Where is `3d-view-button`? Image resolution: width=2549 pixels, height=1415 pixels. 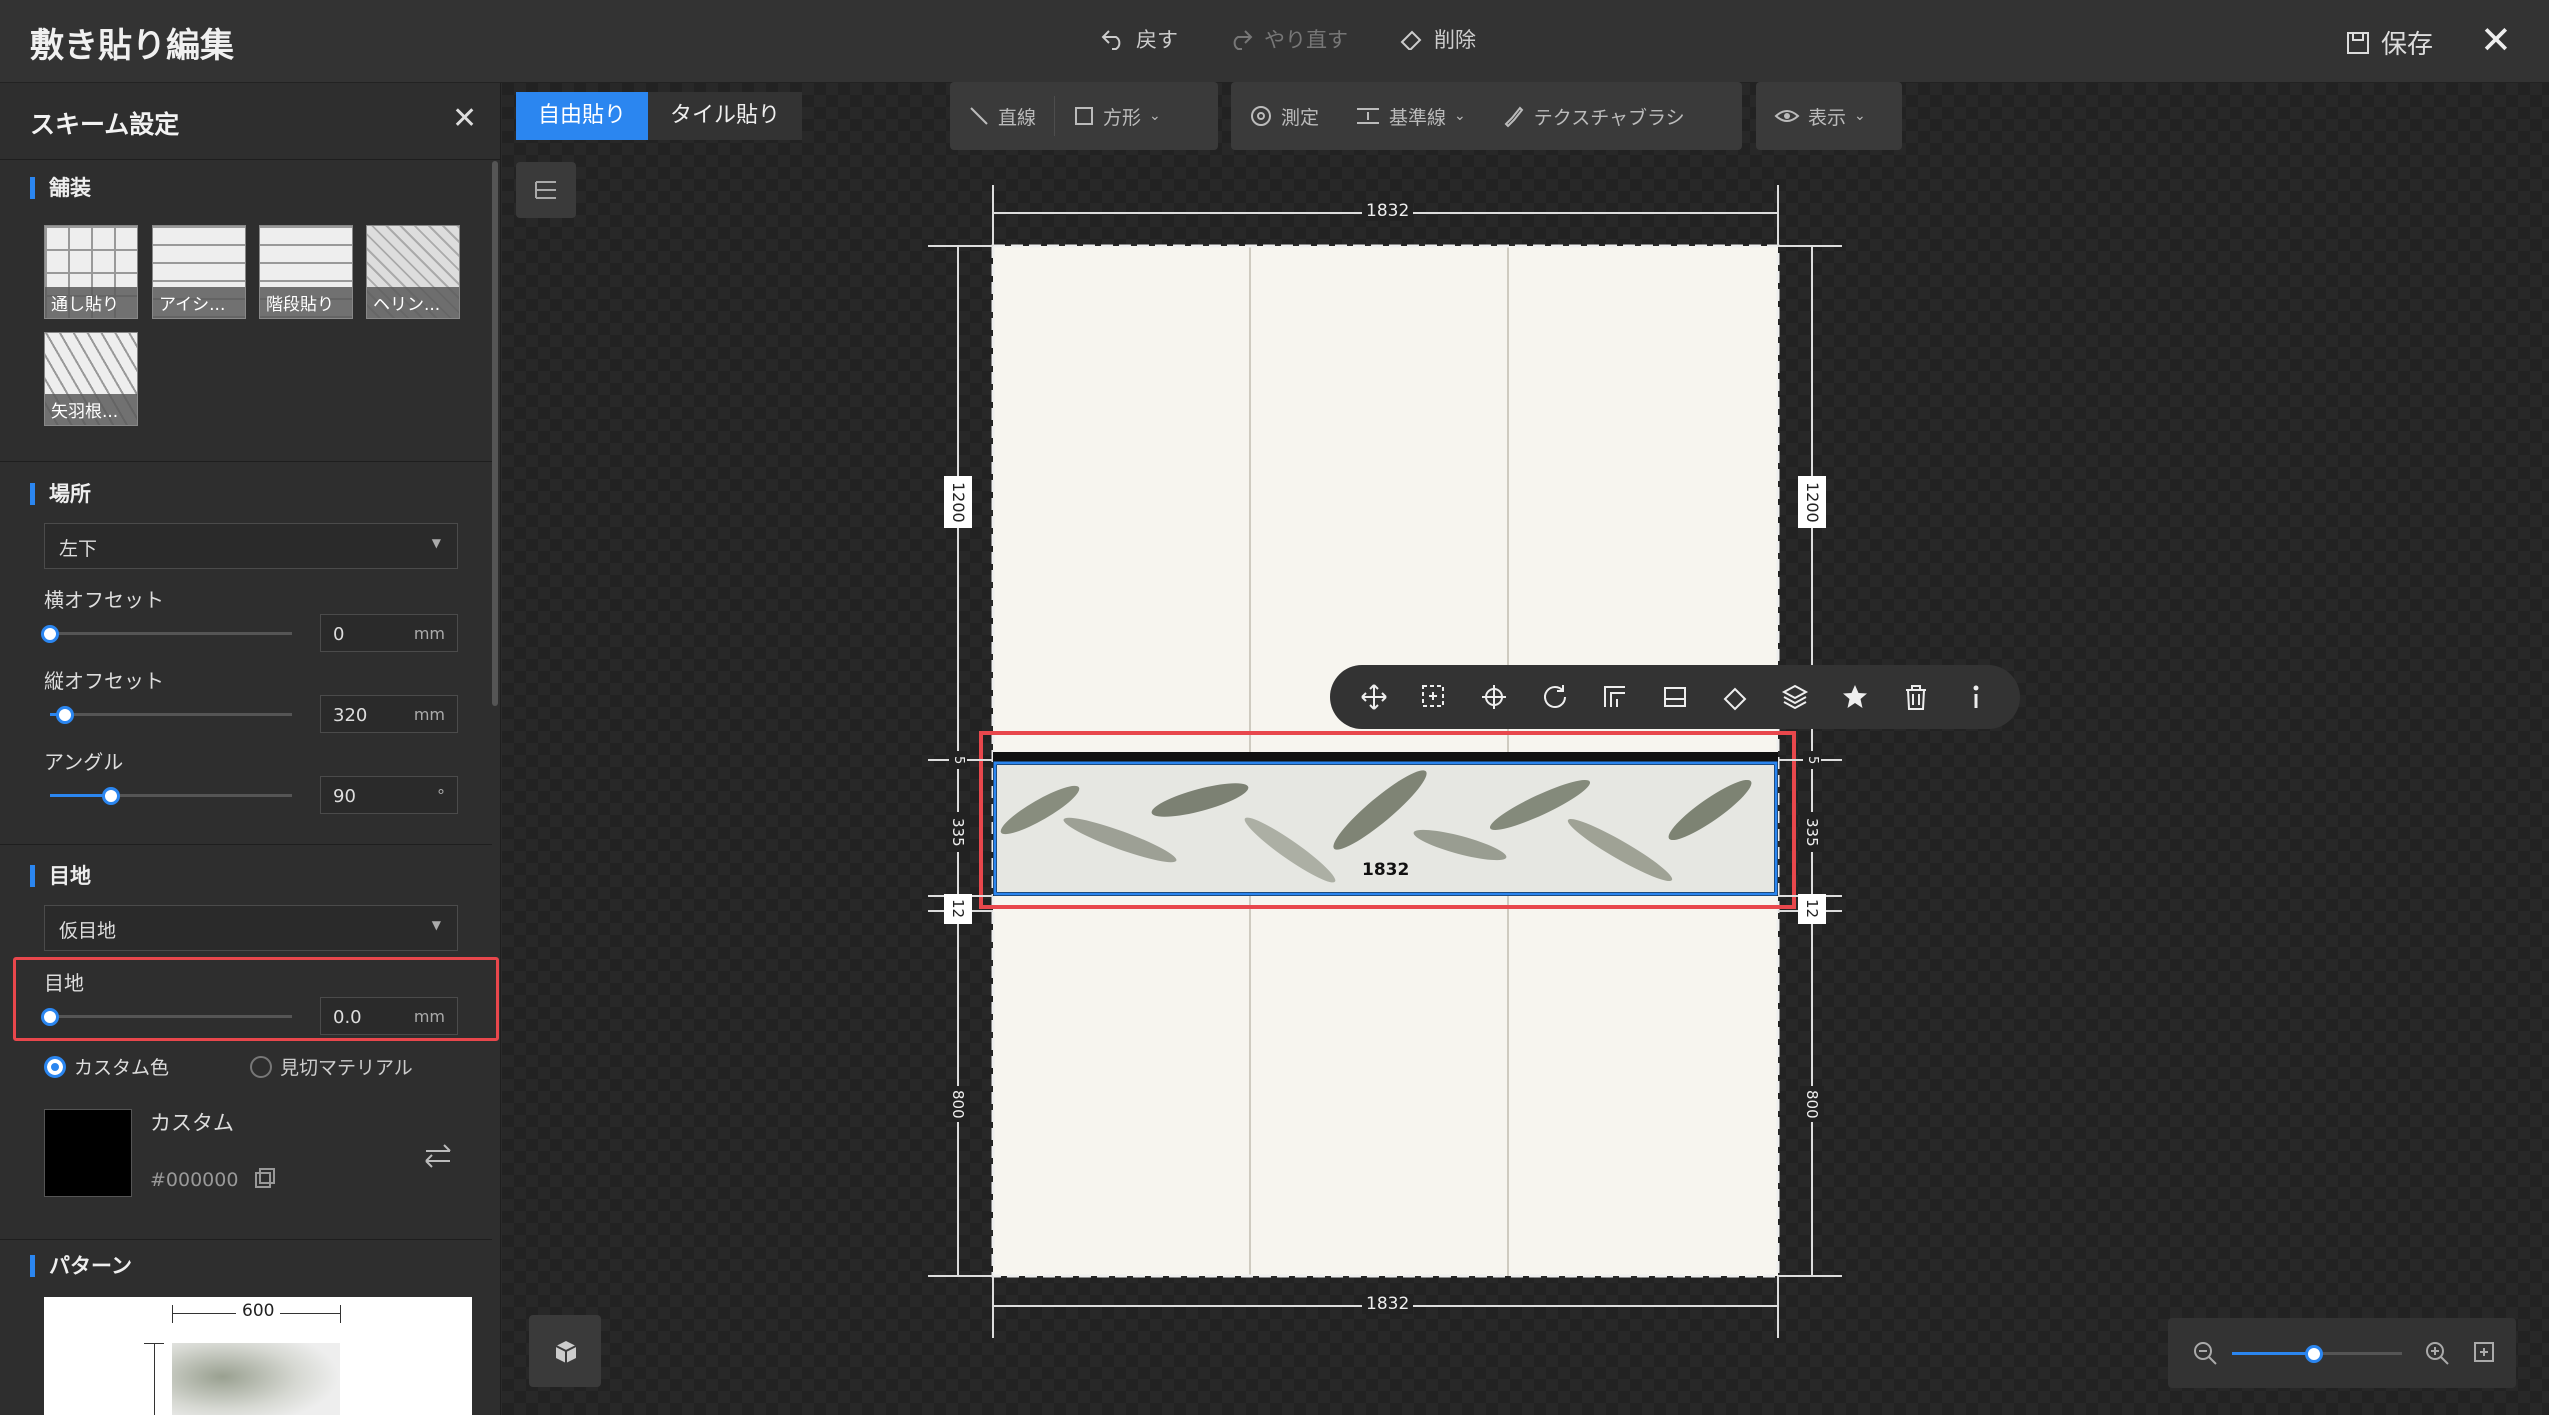
3d-view-button is located at coordinates (565, 1351).